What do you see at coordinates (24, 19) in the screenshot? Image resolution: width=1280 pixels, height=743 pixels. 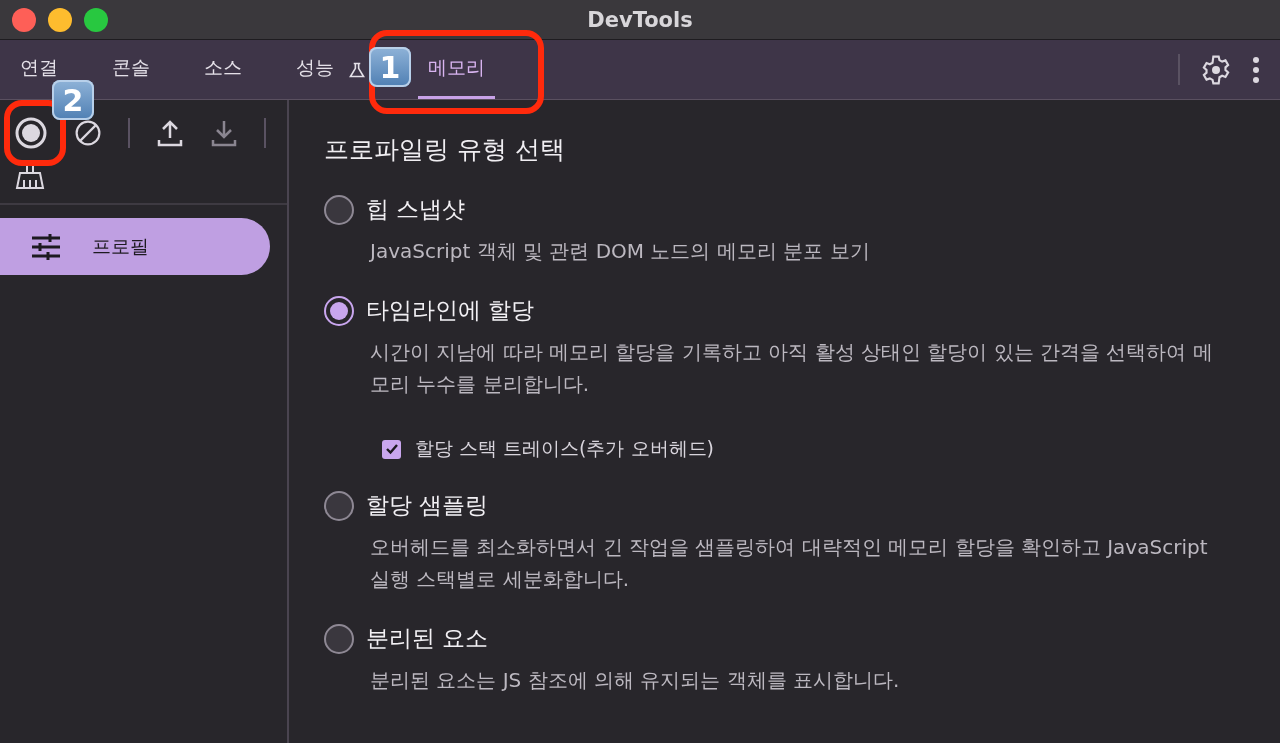 I see `close-button` at bounding box center [24, 19].